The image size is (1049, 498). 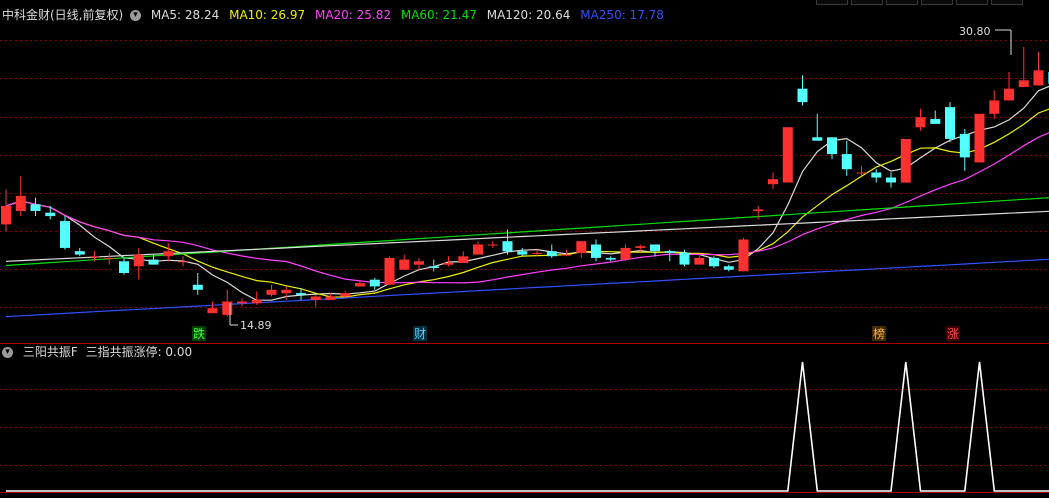 I want to click on ma5-label: MA5: 28.24, so click(x=185, y=15).